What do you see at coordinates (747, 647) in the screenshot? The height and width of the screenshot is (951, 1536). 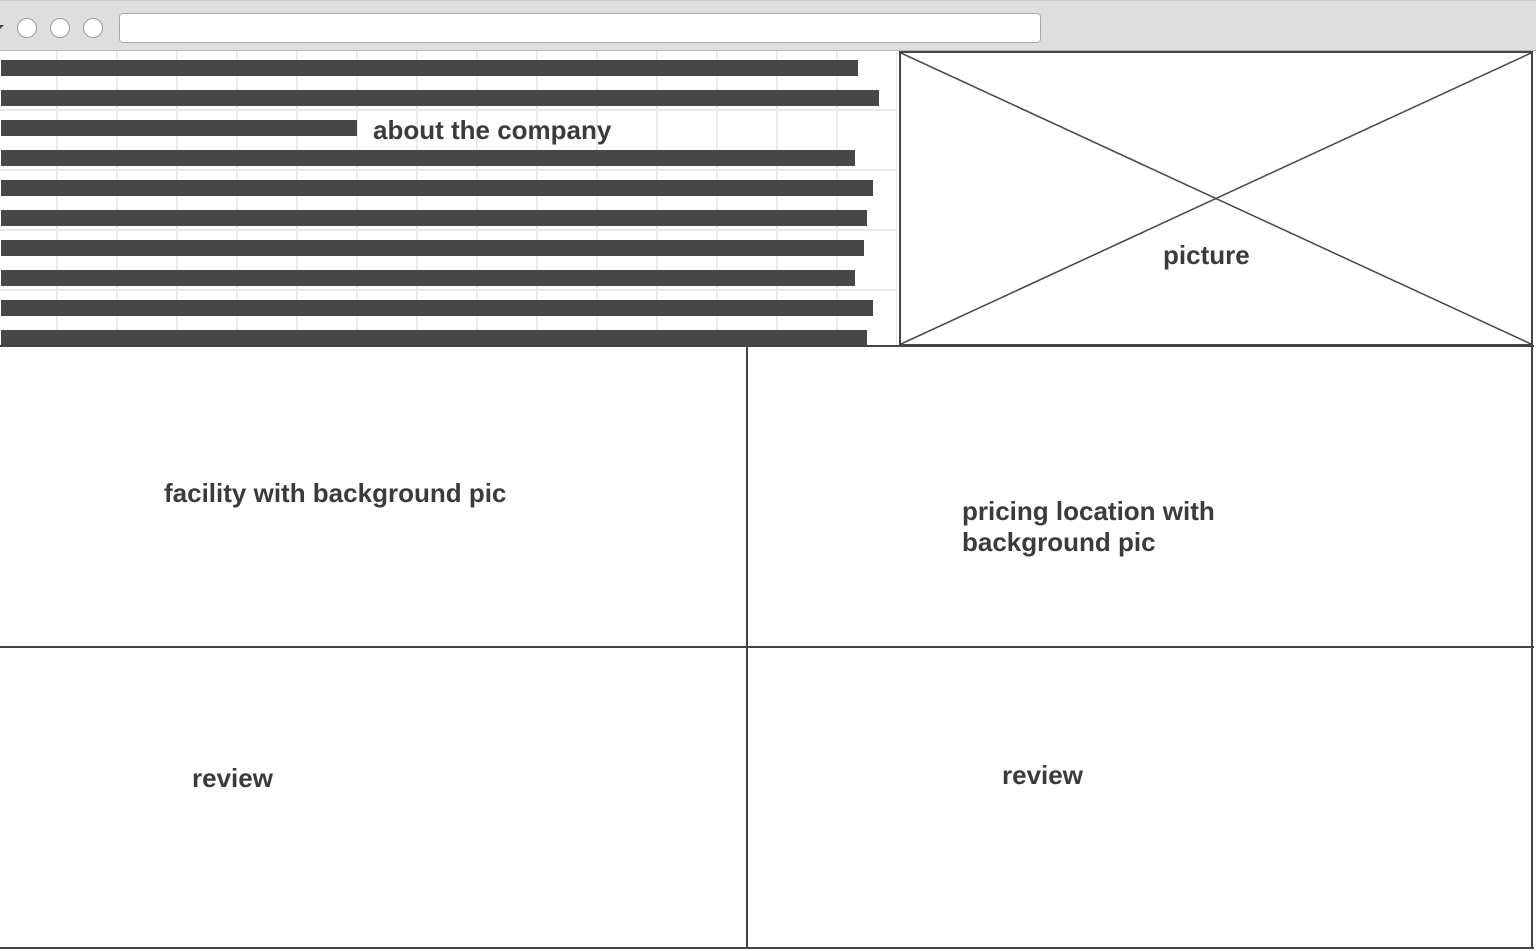 I see `column-divider` at bounding box center [747, 647].